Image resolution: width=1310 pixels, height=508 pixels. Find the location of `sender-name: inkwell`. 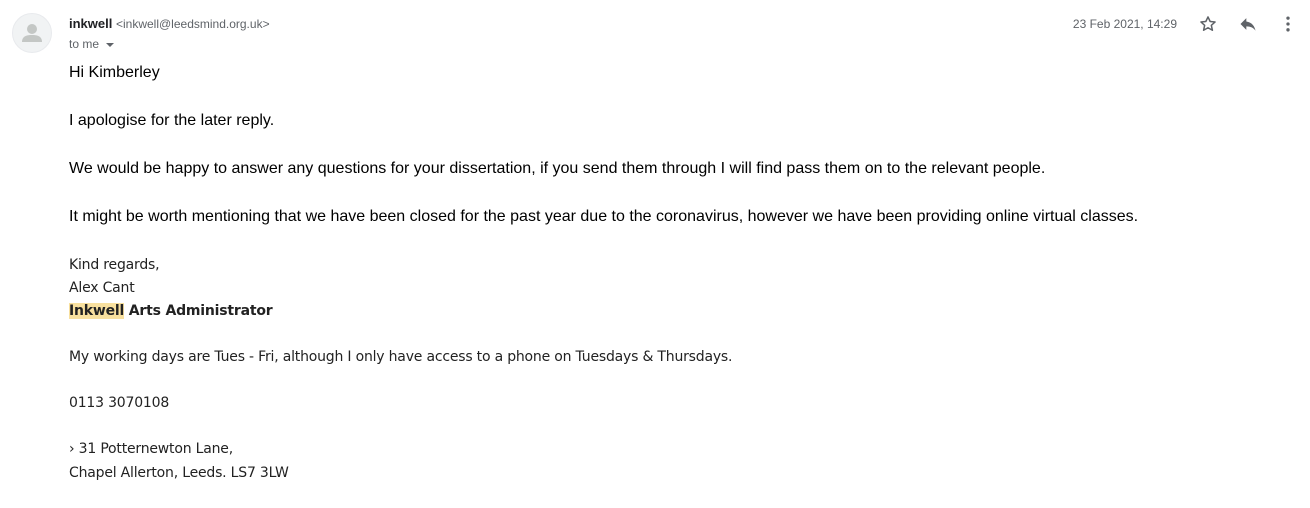

sender-name: inkwell is located at coordinates (90, 23).